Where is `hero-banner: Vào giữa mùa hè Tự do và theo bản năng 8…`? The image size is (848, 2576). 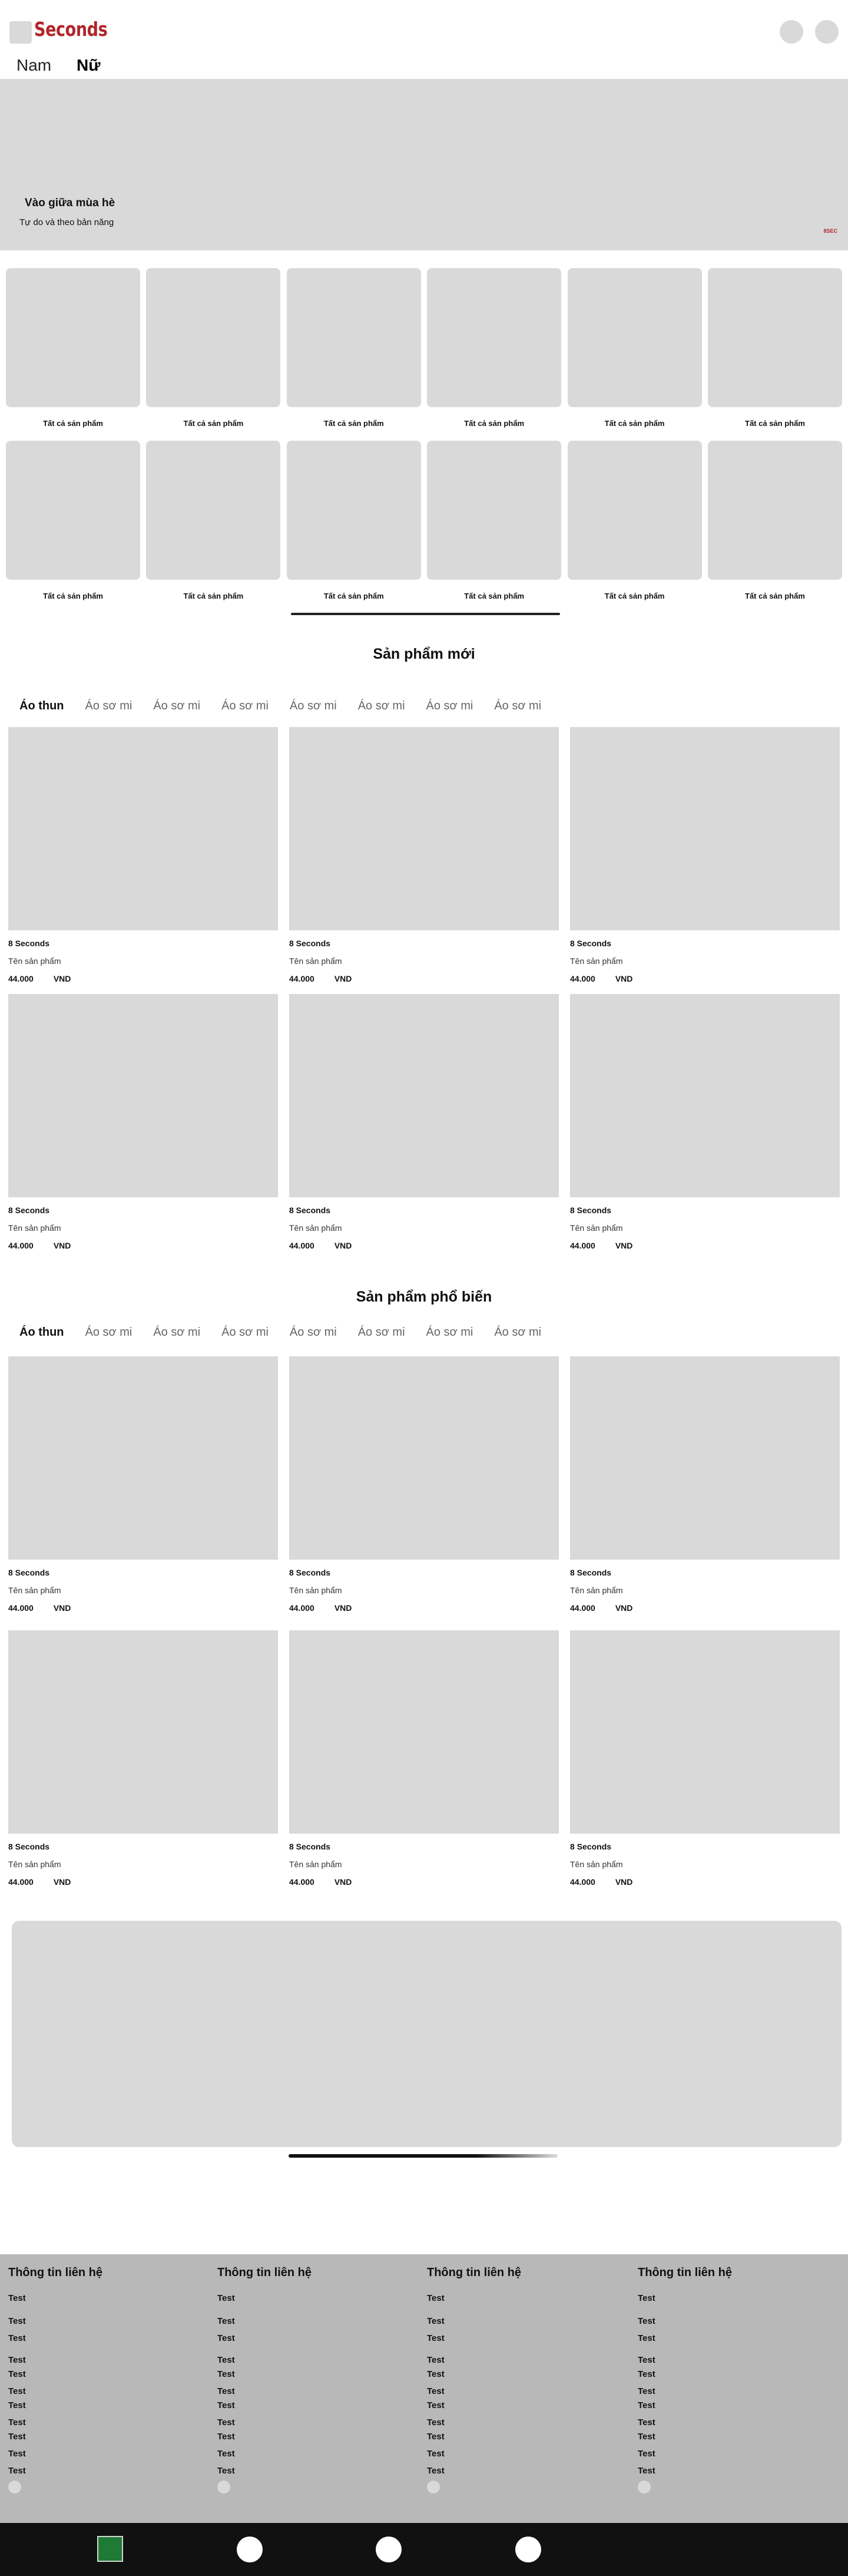
hero-banner: Vào giữa mùa hè Tự do và theo bản năng 8… is located at coordinates (424, 164).